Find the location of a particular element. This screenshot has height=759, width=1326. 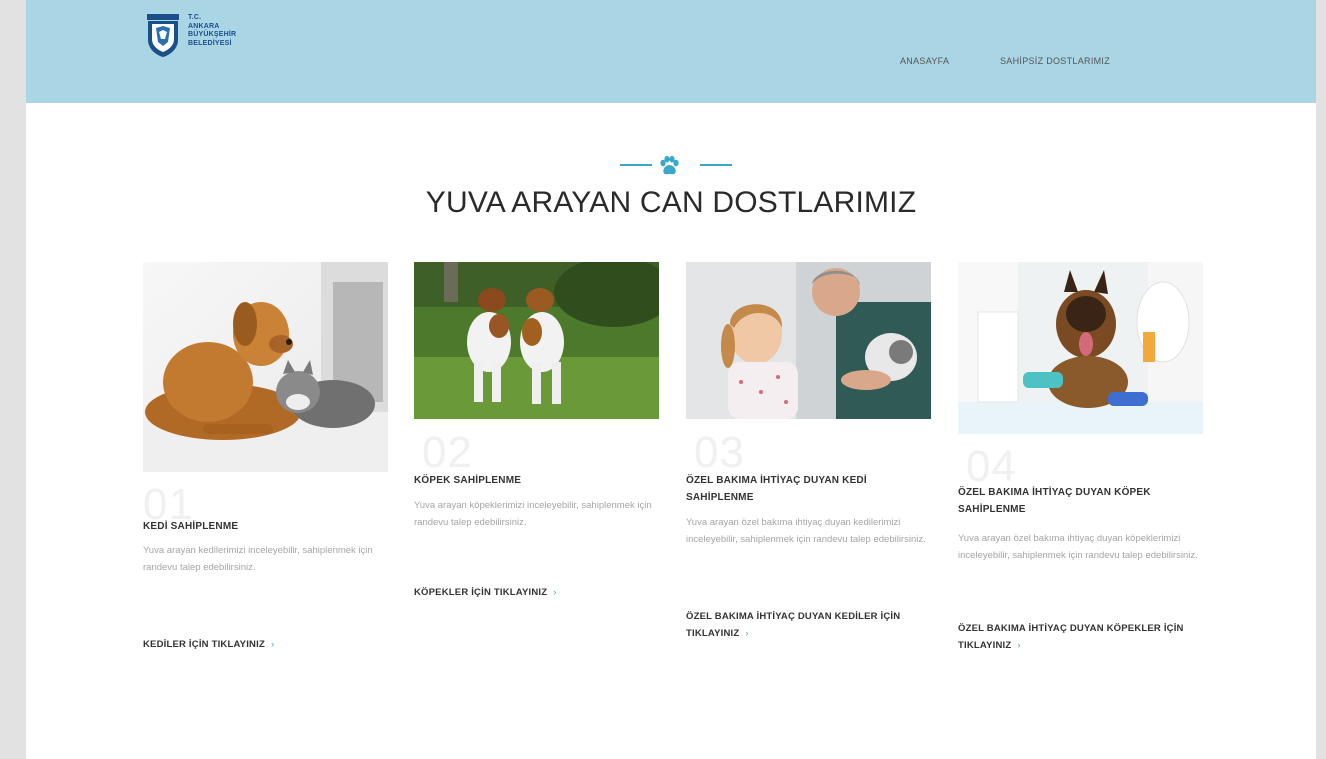

paw-icon is located at coordinates (669, 165).